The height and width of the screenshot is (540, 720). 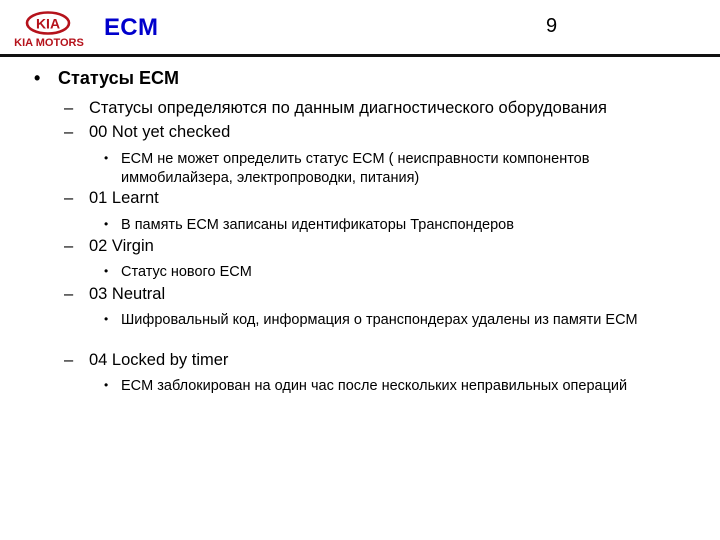 I want to click on list-item-text: 04 Locked by timer, so click(x=159, y=360).